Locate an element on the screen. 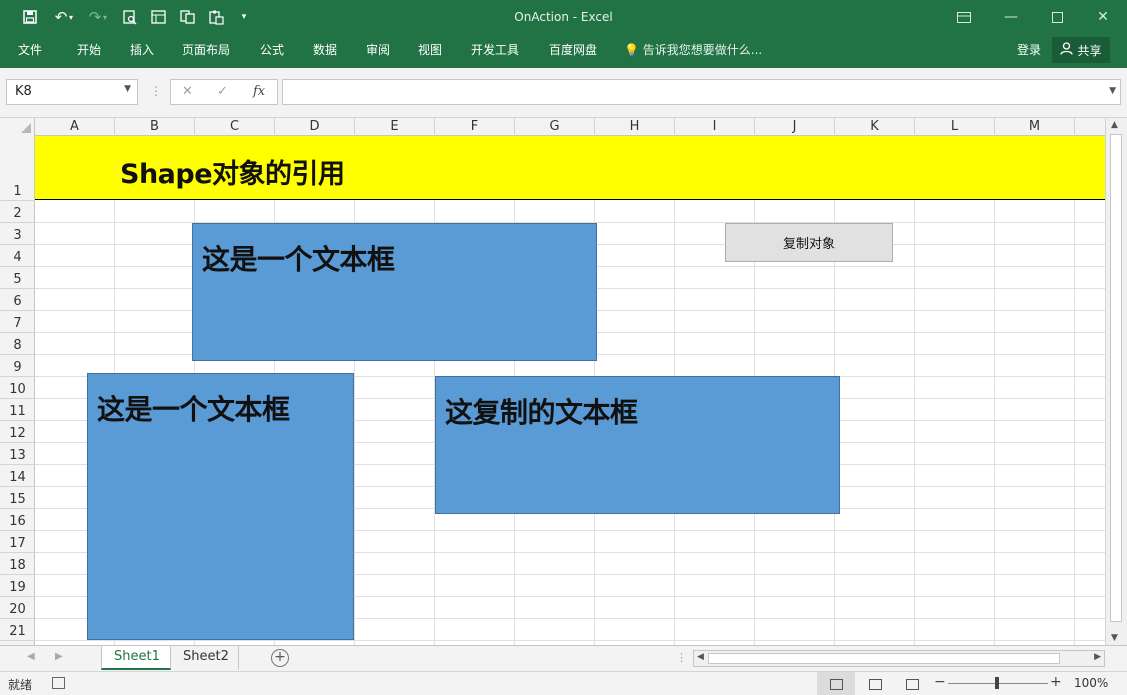 Image resolution: width=1127 pixels, height=695 pixels. formula-input: ▼ is located at coordinates (701, 92).